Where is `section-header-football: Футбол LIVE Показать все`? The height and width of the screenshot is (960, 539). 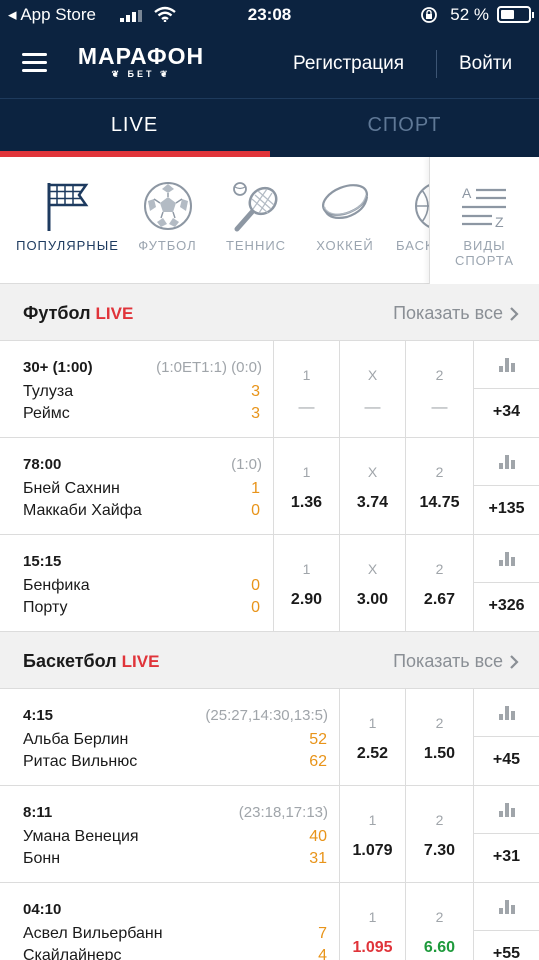
section-header-football: Футбол LIVE Показать все is located at coordinates (269, 312).